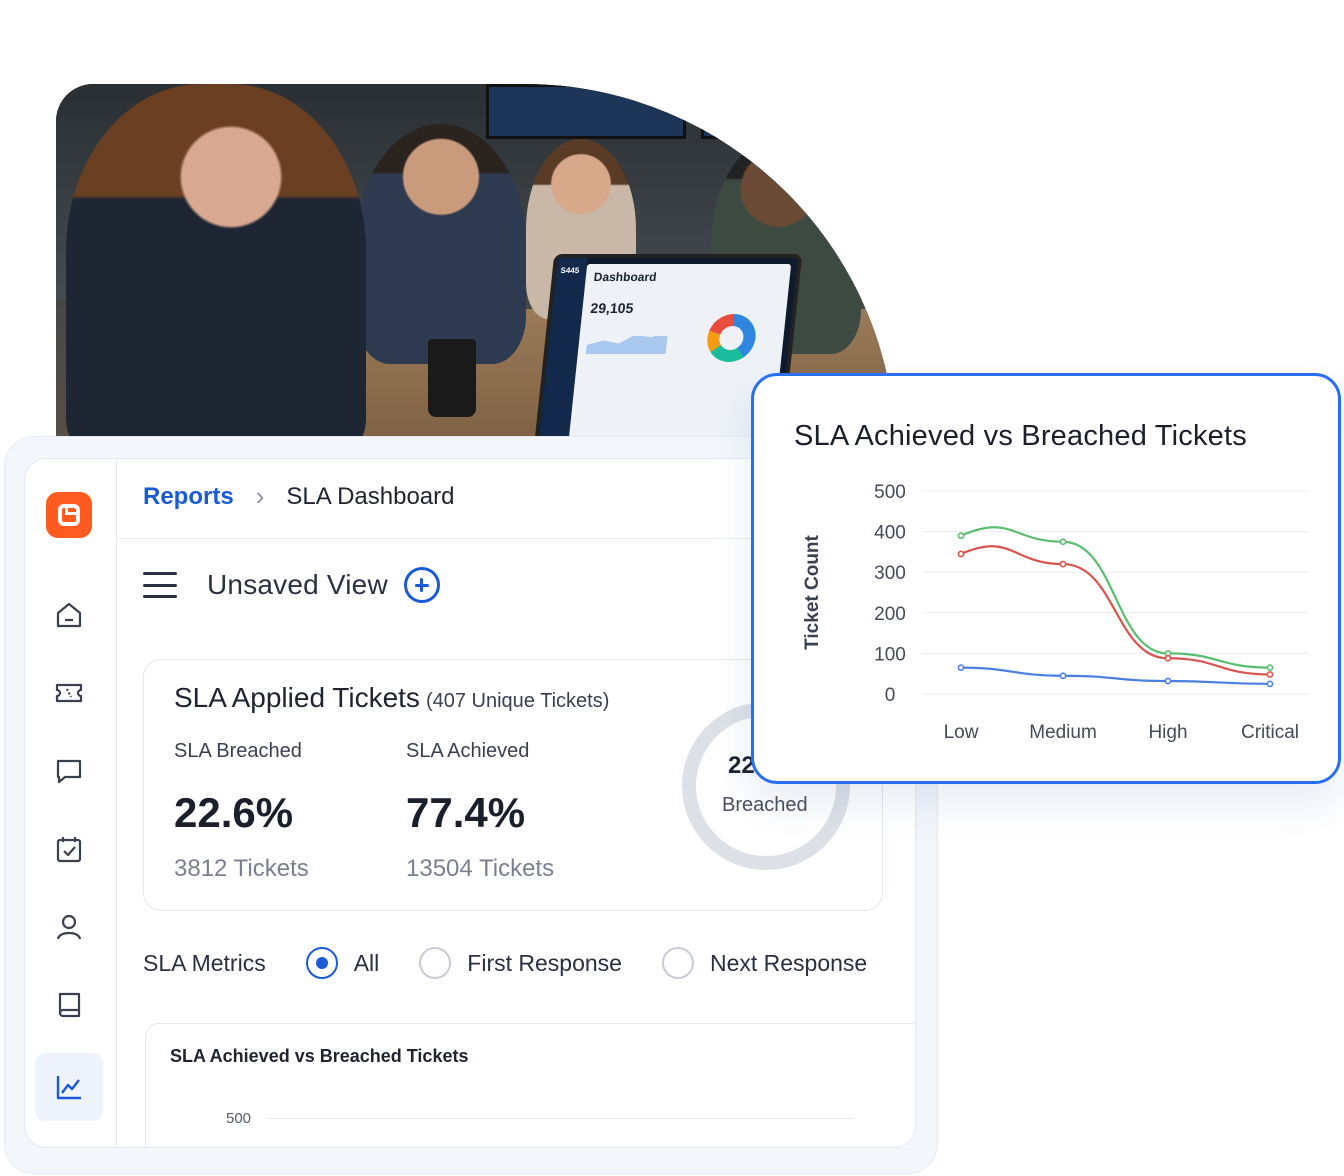 Image resolution: width=1344 pixels, height=1176 pixels. Describe the element at coordinates (297, 697) in the screenshot. I see `sla-card-title-text: SLA Applied Tickets` at that location.